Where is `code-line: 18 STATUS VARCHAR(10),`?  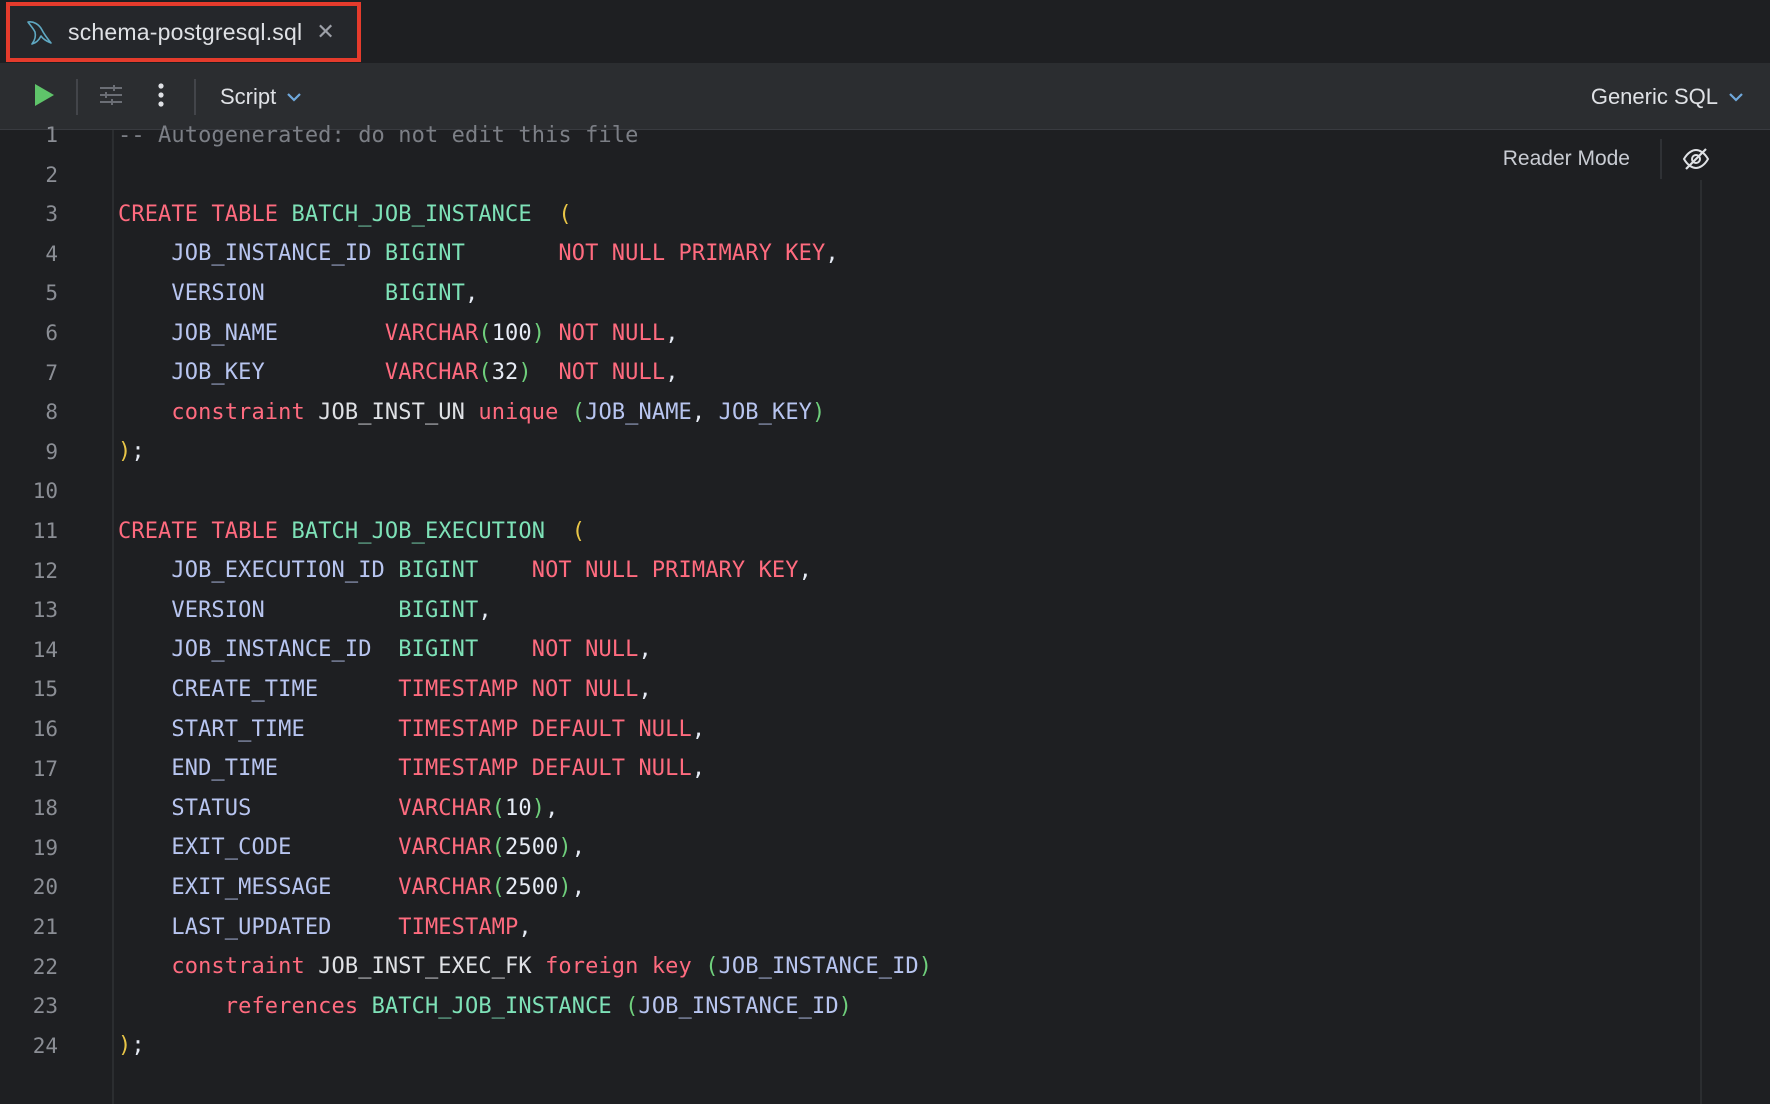
code-line: 18 STATUS VARCHAR(10), is located at coordinates (850, 808).